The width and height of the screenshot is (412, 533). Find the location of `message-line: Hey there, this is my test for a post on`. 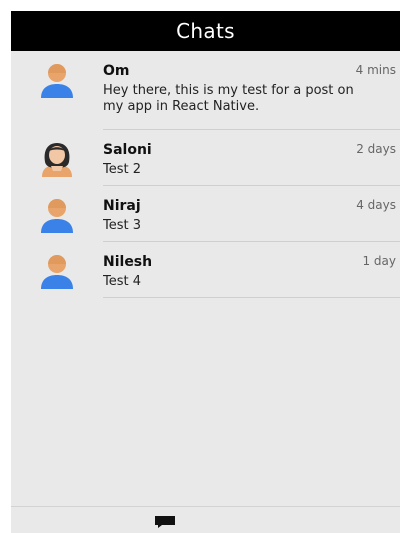

message-line: Hey there, this is my test for a post on is located at coordinates (228, 90).